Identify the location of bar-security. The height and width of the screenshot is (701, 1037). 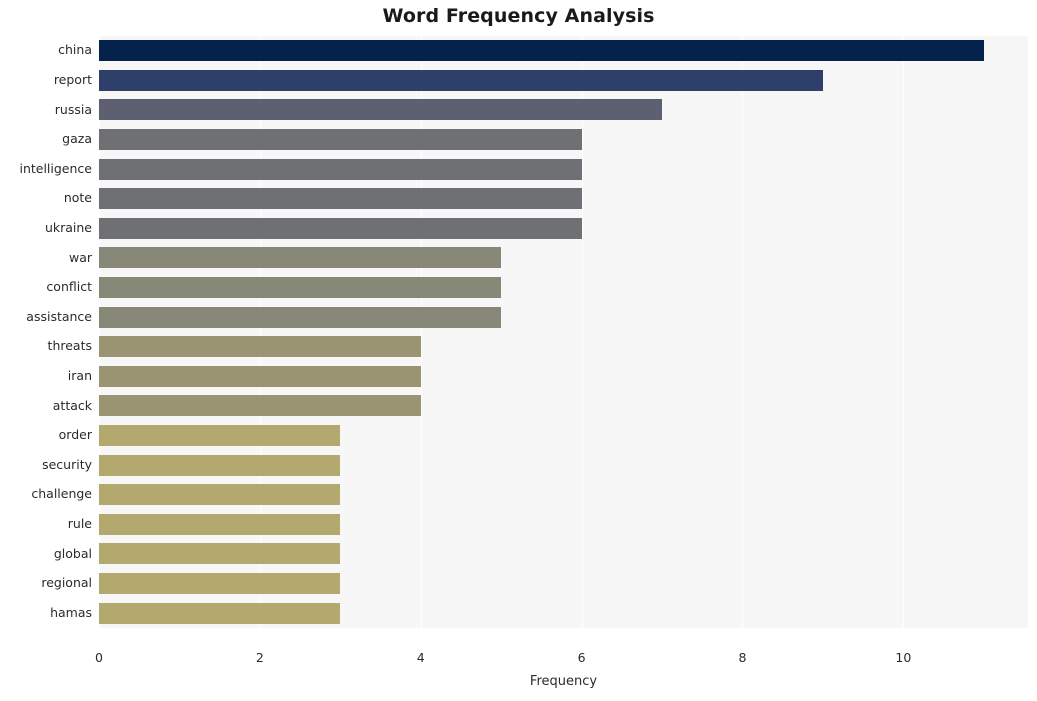
(220, 465).